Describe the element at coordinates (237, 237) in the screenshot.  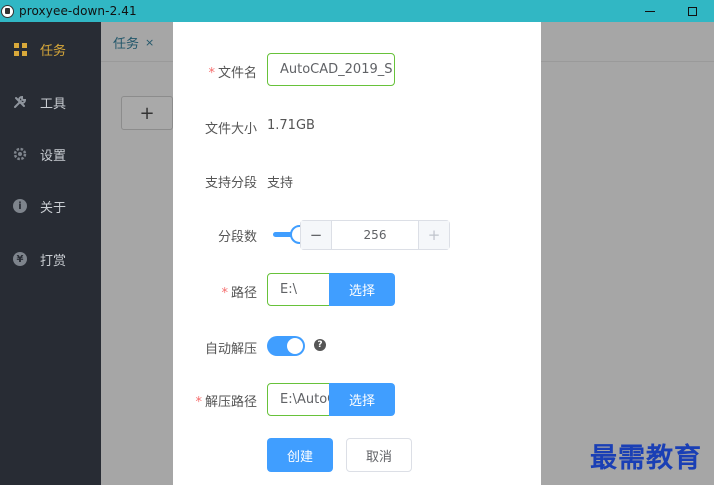
I see `segments-label: 分段数` at that location.